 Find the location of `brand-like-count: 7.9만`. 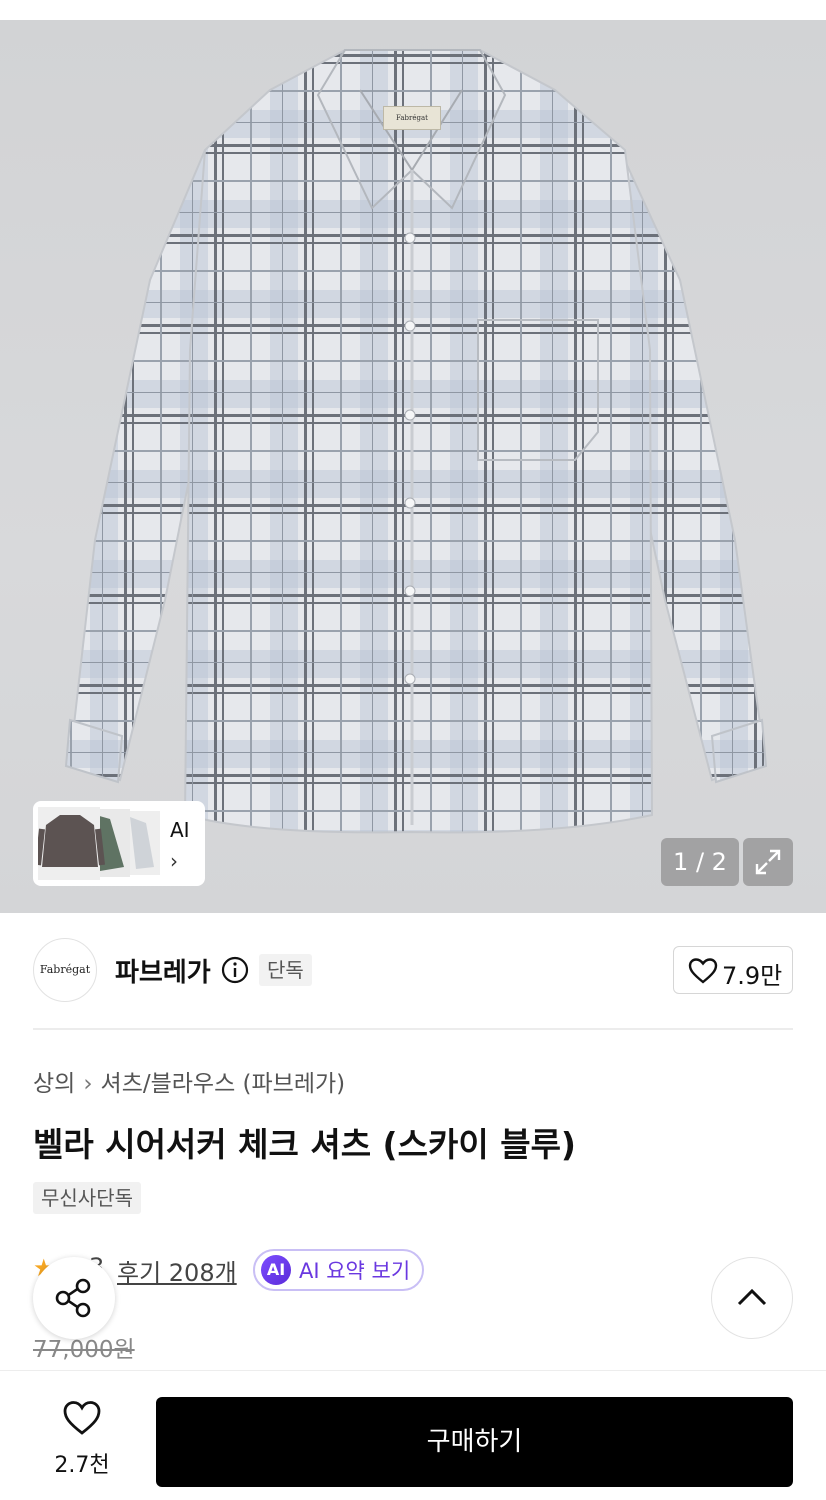

brand-like-count: 7.9만 is located at coordinates (752, 976).